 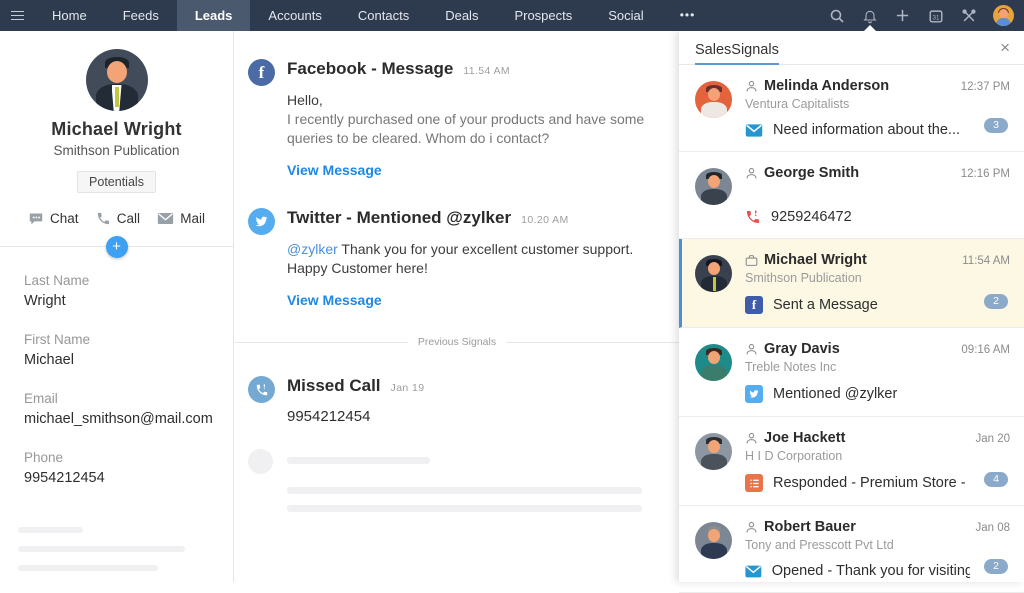 What do you see at coordinates (986, 261) in the screenshot?
I see `signal-time: 11:54 AM` at bounding box center [986, 261].